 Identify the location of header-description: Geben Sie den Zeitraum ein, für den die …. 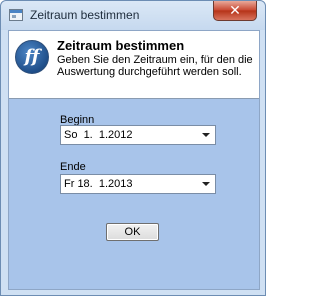
(155, 66).